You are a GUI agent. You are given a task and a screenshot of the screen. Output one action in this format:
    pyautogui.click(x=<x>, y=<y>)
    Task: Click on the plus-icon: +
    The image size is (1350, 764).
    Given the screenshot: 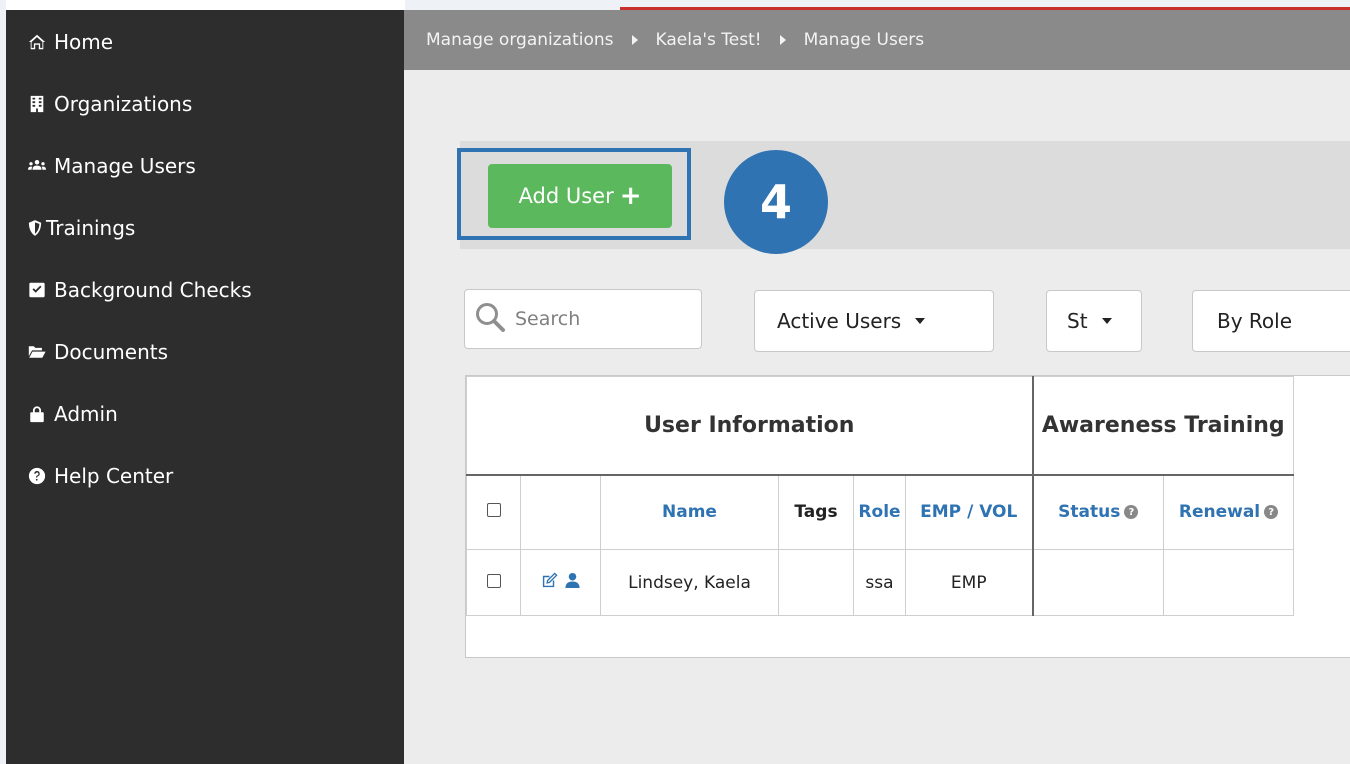 What is the action you would take?
    pyautogui.click(x=630, y=196)
    